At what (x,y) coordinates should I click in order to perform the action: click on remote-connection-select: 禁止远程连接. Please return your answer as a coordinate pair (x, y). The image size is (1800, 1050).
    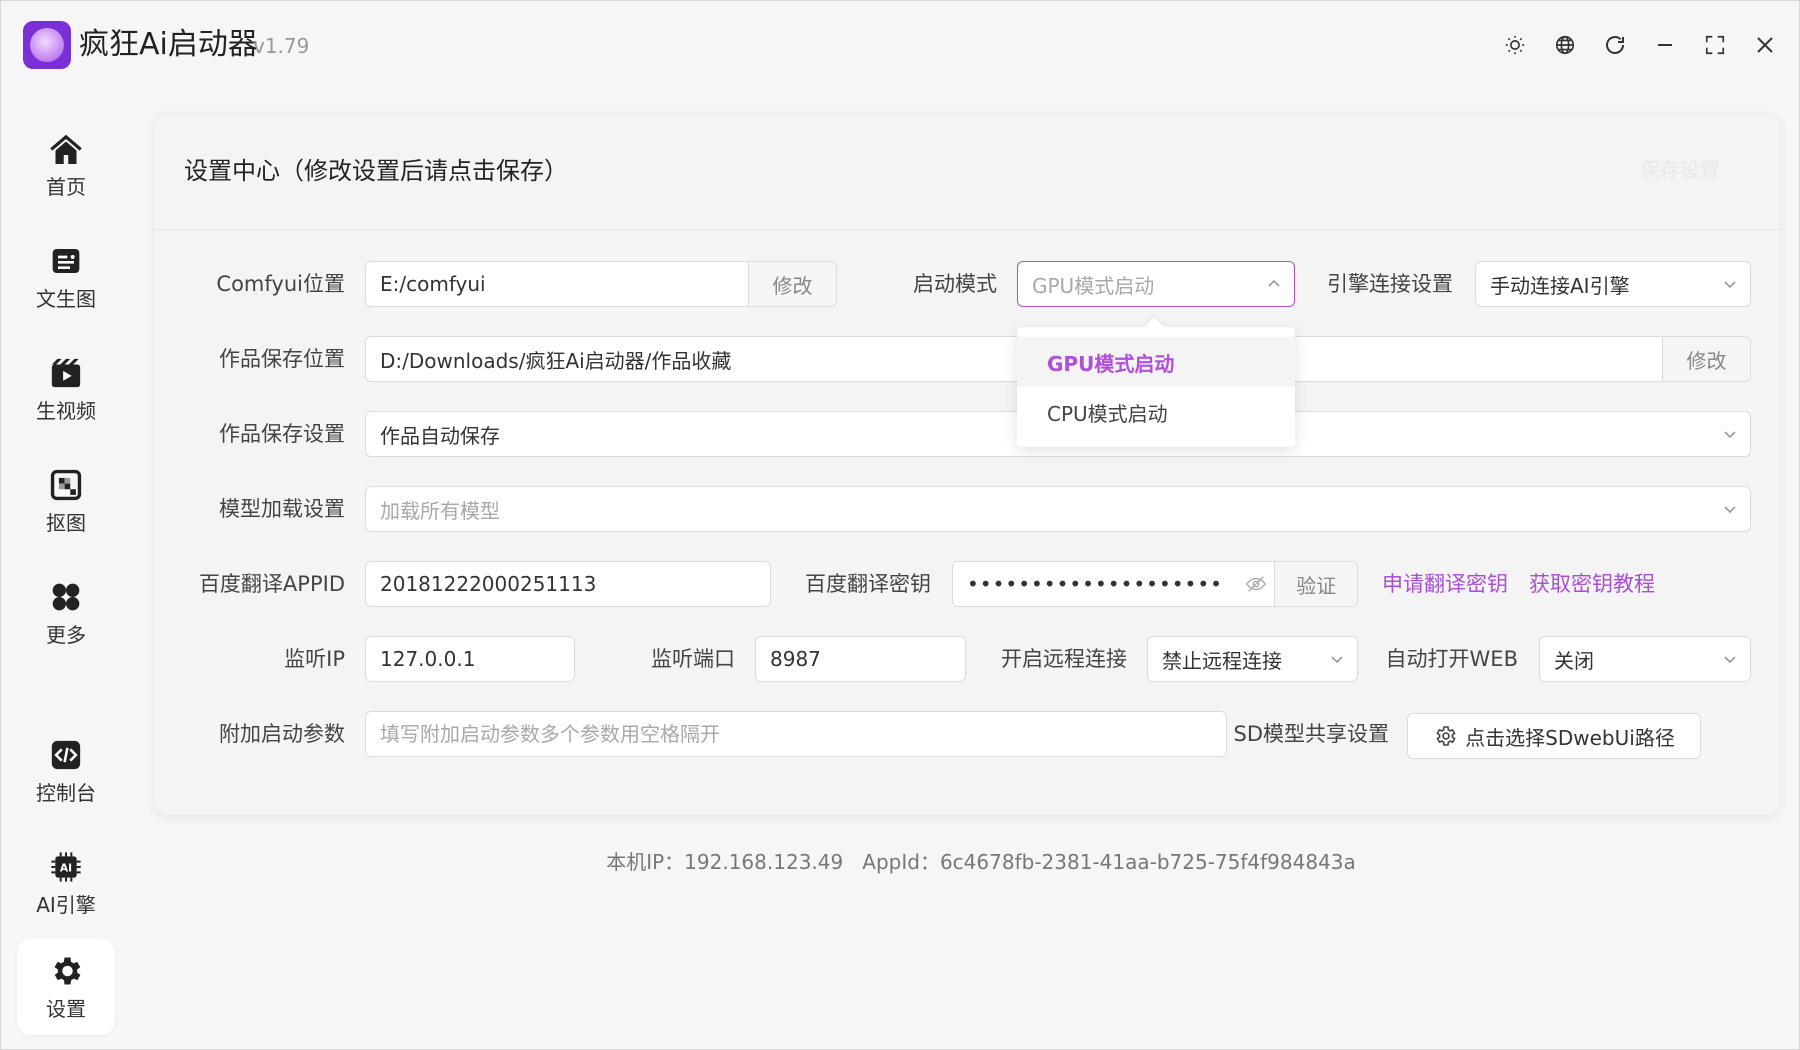
    Looking at the image, I should click on (1252, 659).